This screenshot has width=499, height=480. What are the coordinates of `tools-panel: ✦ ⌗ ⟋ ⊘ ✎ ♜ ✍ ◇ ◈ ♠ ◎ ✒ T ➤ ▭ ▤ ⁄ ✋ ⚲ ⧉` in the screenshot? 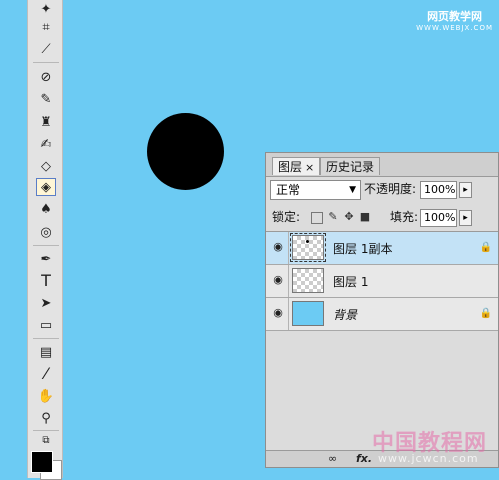 It's located at (45, 239).